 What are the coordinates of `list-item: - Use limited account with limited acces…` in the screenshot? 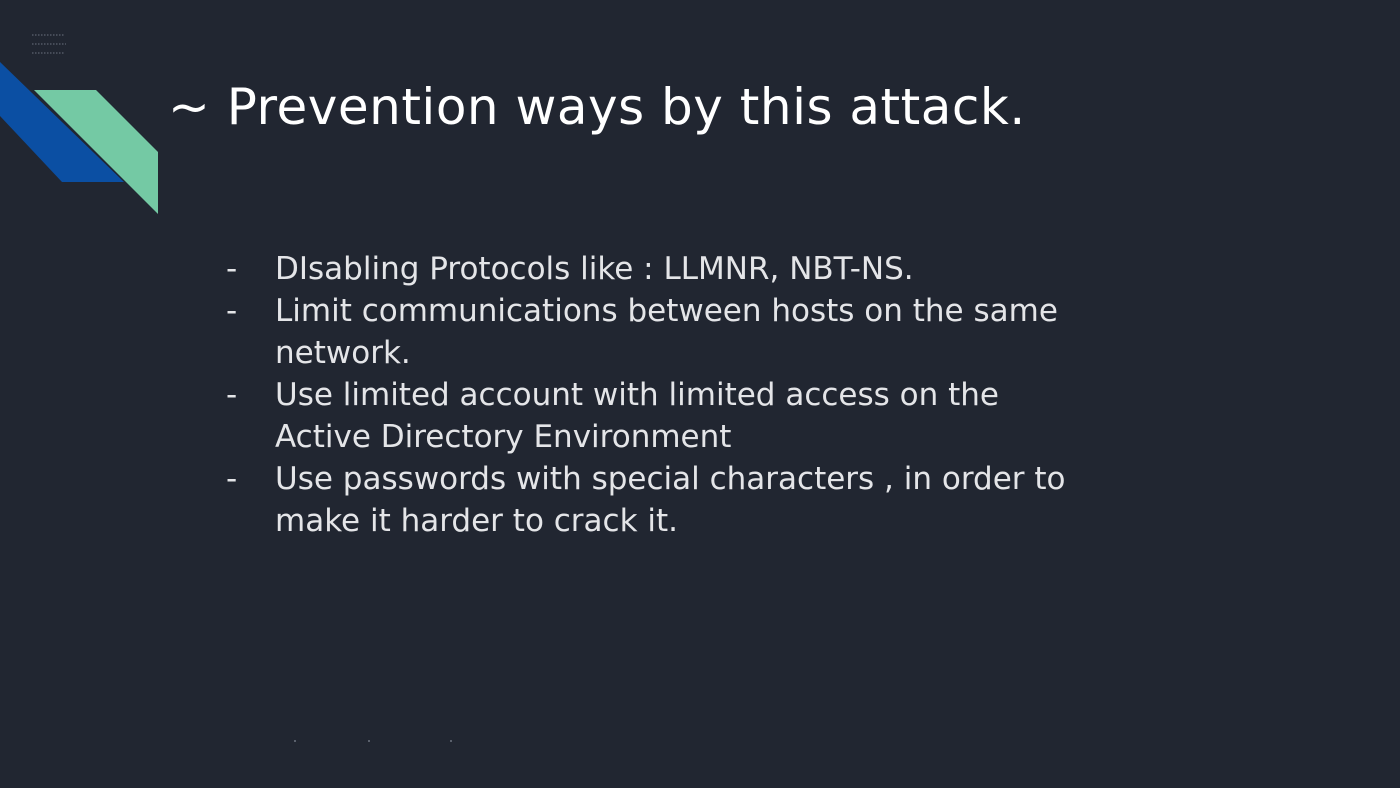 It's located at (652, 416).